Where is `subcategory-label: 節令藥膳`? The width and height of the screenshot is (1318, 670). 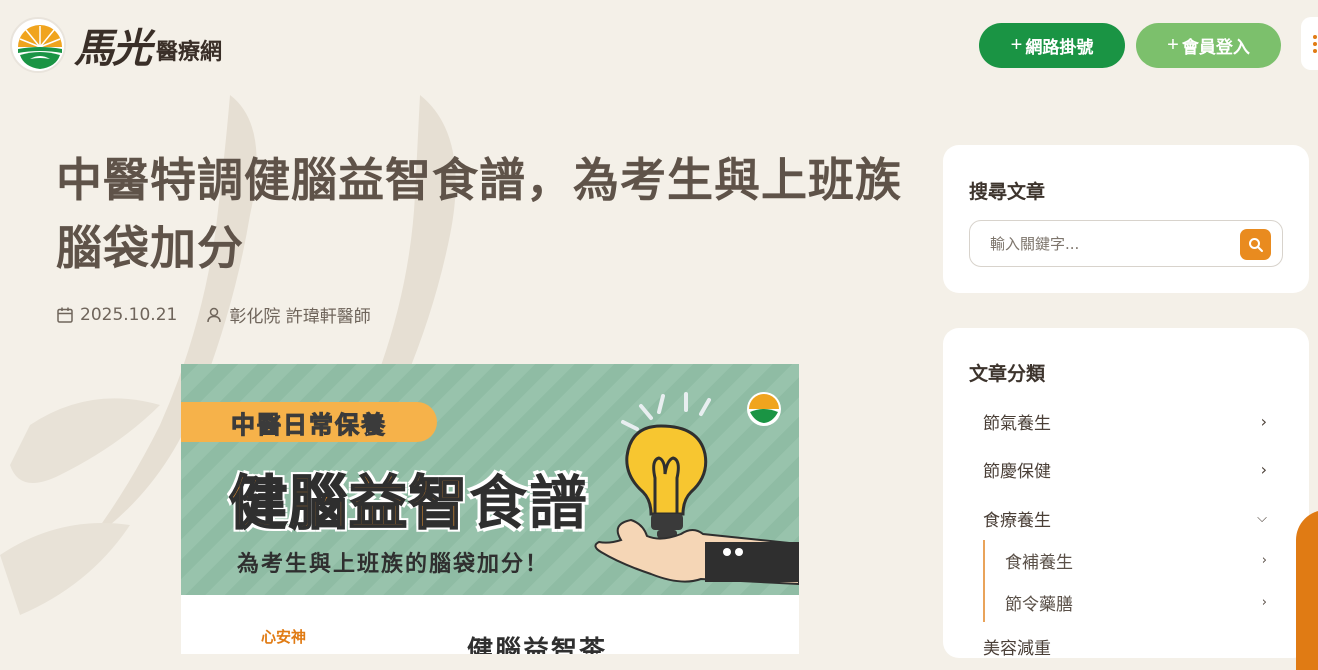 subcategory-label: 節令藥膳 is located at coordinates (1039, 604).